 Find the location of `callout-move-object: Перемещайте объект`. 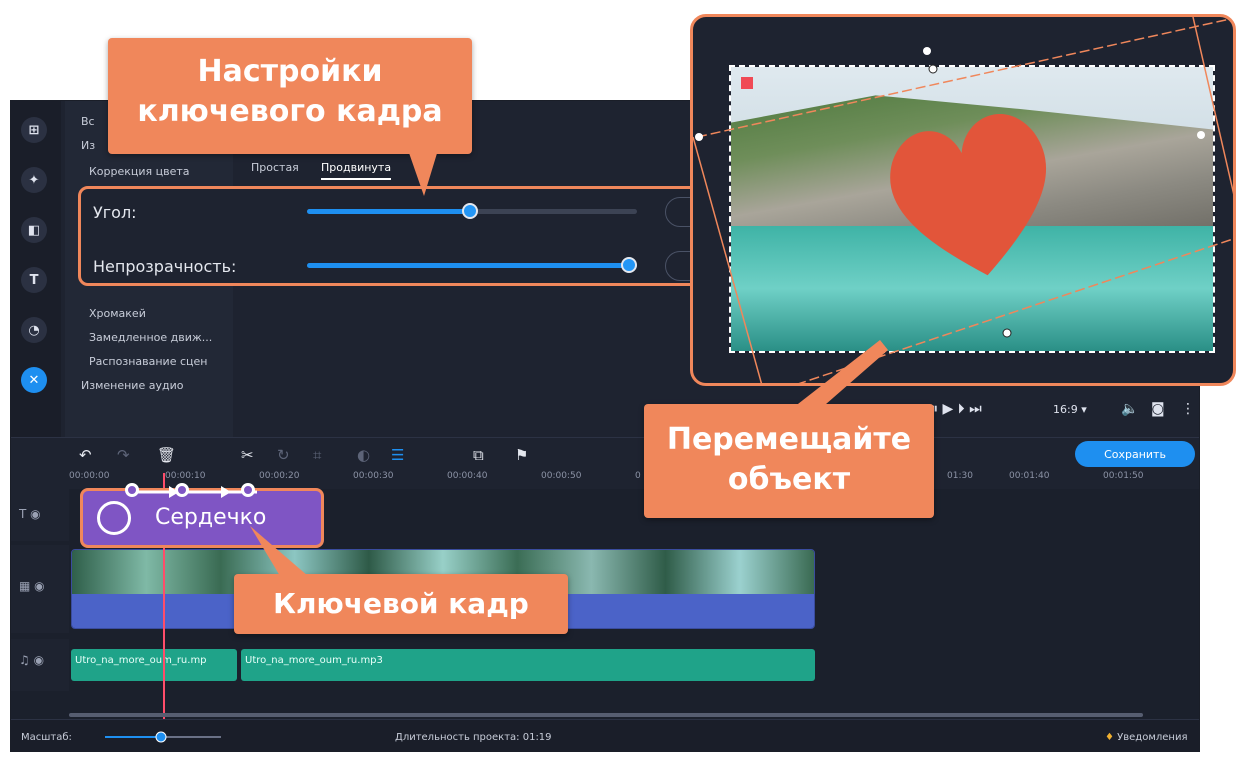

callout-move-object: Перемещайте объект is located at coordinates (789, 461).